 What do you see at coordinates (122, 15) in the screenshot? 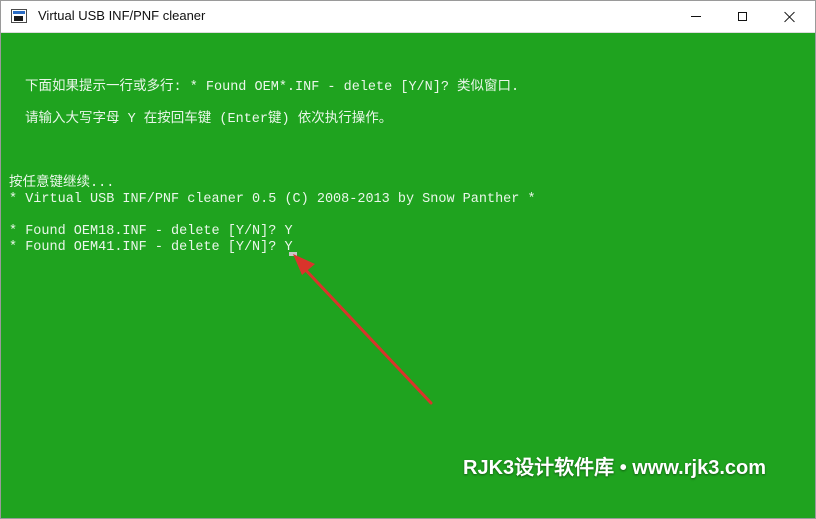
I see `window-title: Virtual USB INF/PNF cleaner` at bounding box center [122, 15].